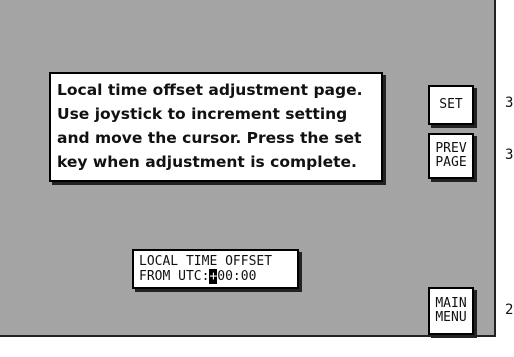  I want to click on instruction-line-1: Local time offset adjustment page., so click(210, 90).